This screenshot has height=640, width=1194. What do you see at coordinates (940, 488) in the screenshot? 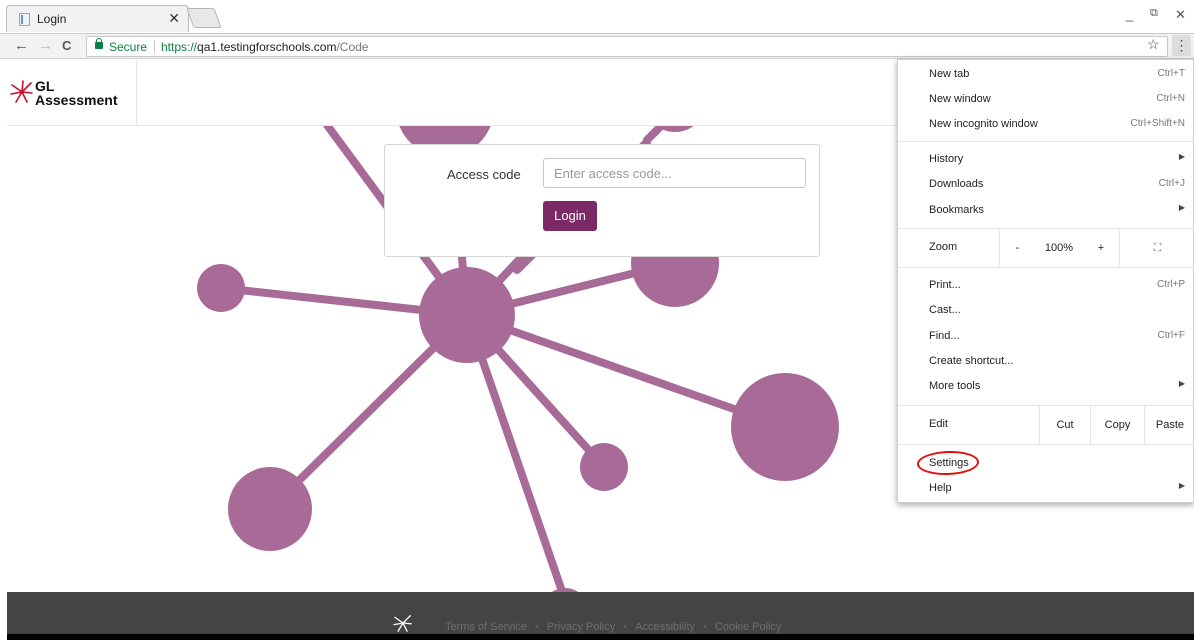
I see `menu-item-label: Help` at bounding box center [940, 488].